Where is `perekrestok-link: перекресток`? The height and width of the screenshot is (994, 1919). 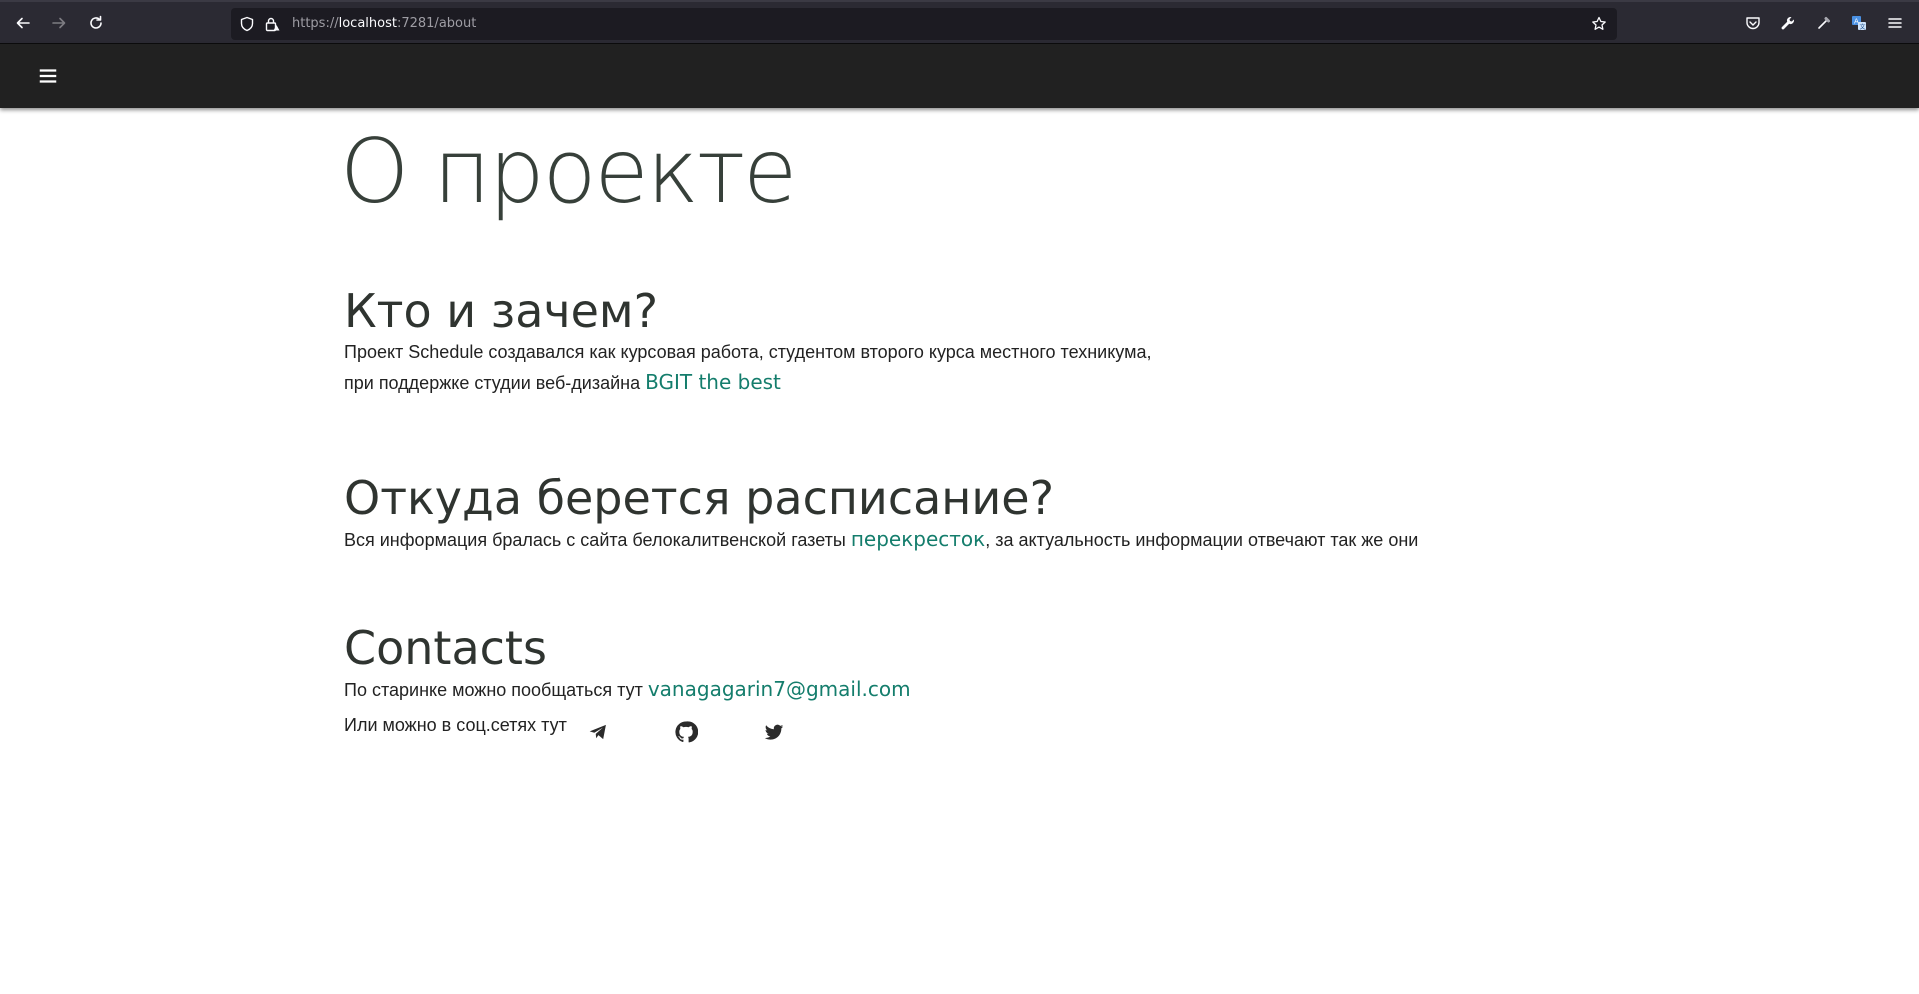 perekrestok-link: перекресток is located at coordinates (918, 539).